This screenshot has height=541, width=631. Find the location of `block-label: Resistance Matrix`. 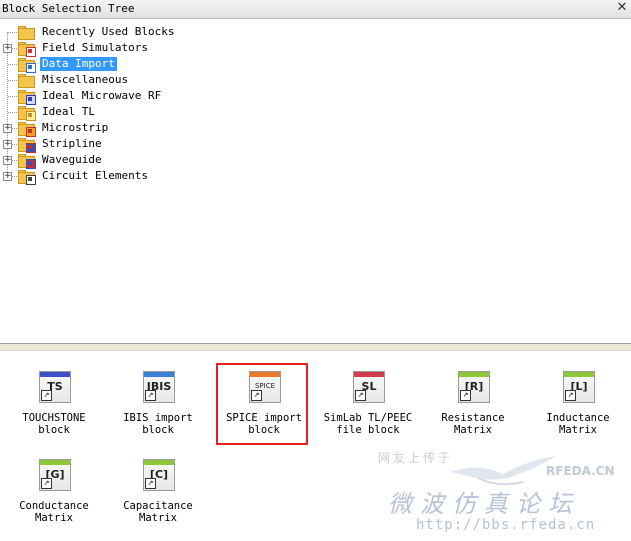

block-label: Resistance Matrix is located at coordinates (473, 424).